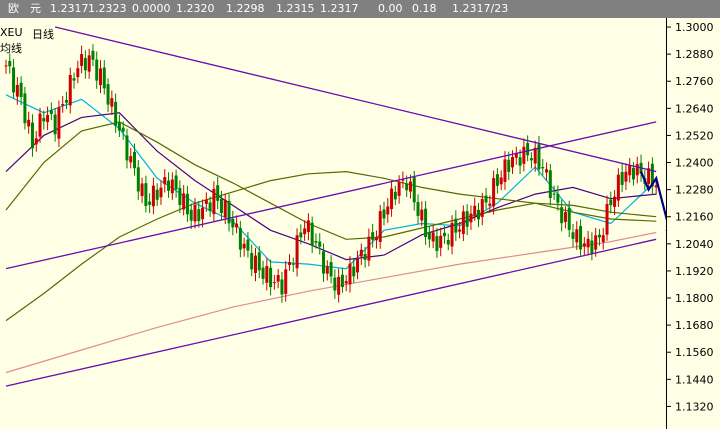 The width and height of the screenshot is (720, 429). What do you see at coordinates (694, 379) in the screenshot?
I see `ytick-label-13: 1.1440` at bounding box center [694, 379].